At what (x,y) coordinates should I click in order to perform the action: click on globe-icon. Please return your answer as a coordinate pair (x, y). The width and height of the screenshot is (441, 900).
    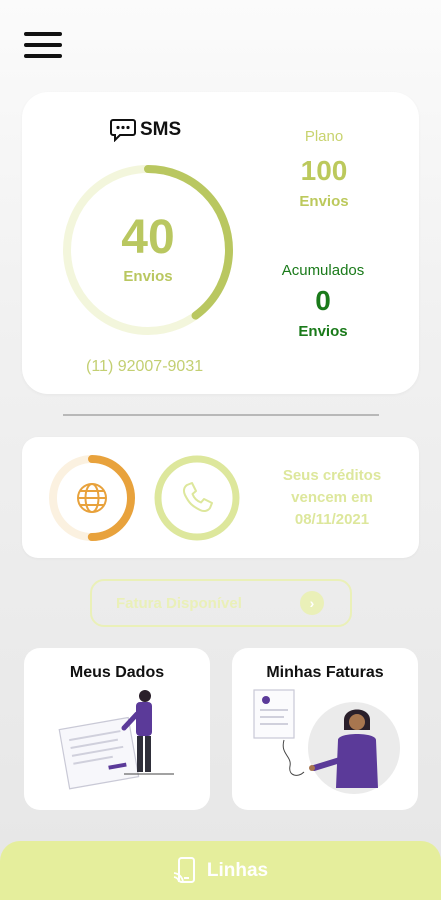
    Looking at the image, I should click on (92, 498).